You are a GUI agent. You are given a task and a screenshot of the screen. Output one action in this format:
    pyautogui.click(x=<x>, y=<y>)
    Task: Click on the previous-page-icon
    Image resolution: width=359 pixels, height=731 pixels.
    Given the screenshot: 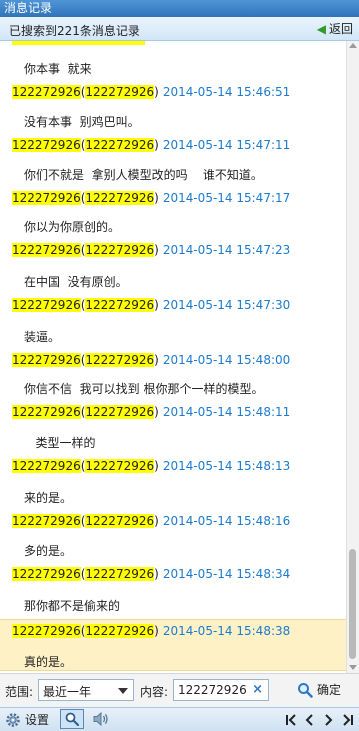 What is the action you would take?
    pyautogui.click(x=310, y=720)
    